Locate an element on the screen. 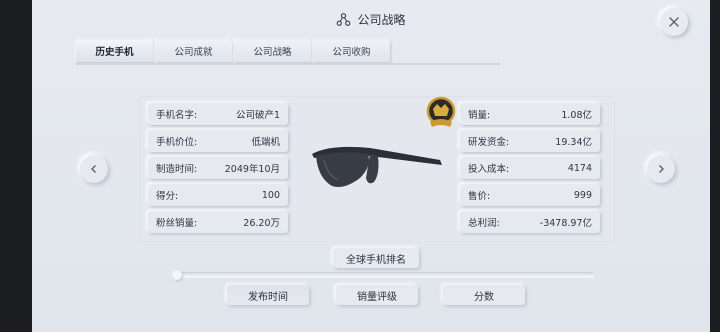 Image resolution: width=720 pixels, height=332 pixels. sort-by-sales-rating-button: 销量评级 is located at coordinates (377, 295).